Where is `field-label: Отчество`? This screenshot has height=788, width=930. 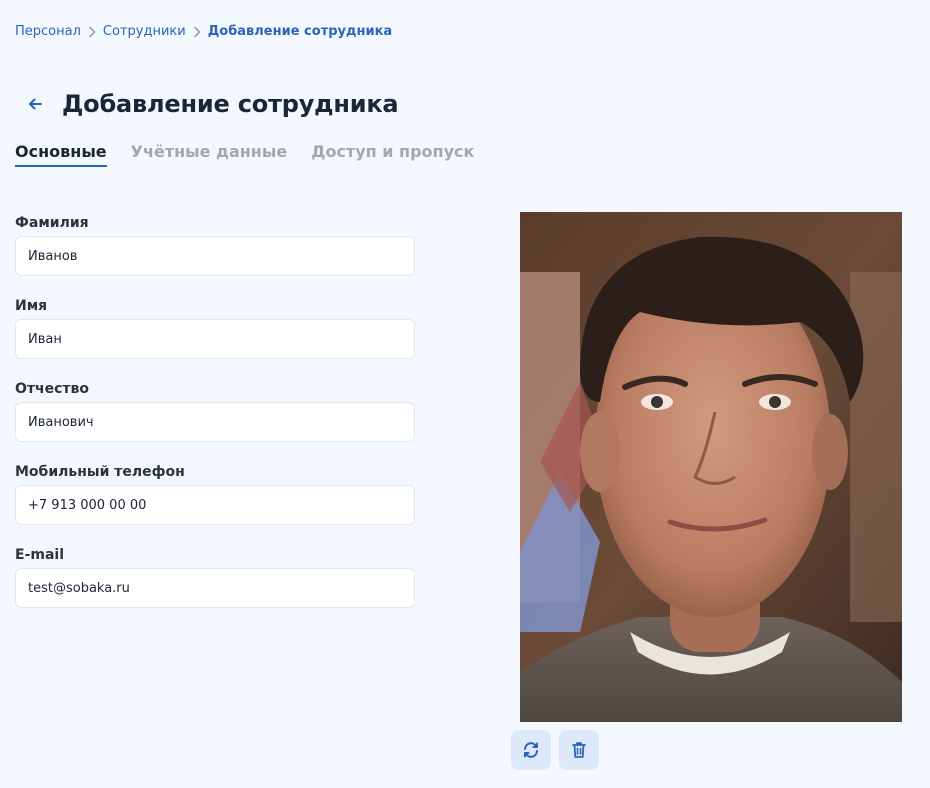 field-label: Отчество is located at coordinates (52, 389).